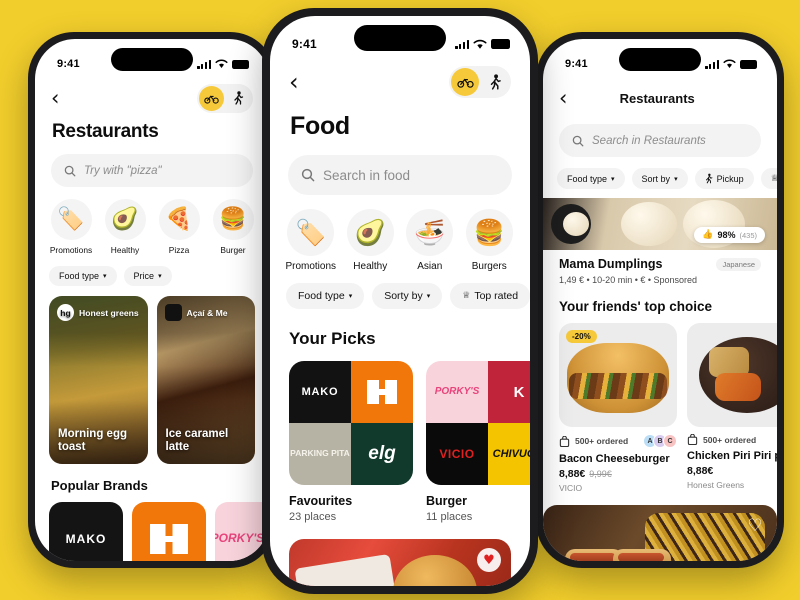 The width and height of the screenshot is (800, 600). Describe the element at coordinates (370, 266) in the screenshot. I see `category-label: Healthy` at that location.